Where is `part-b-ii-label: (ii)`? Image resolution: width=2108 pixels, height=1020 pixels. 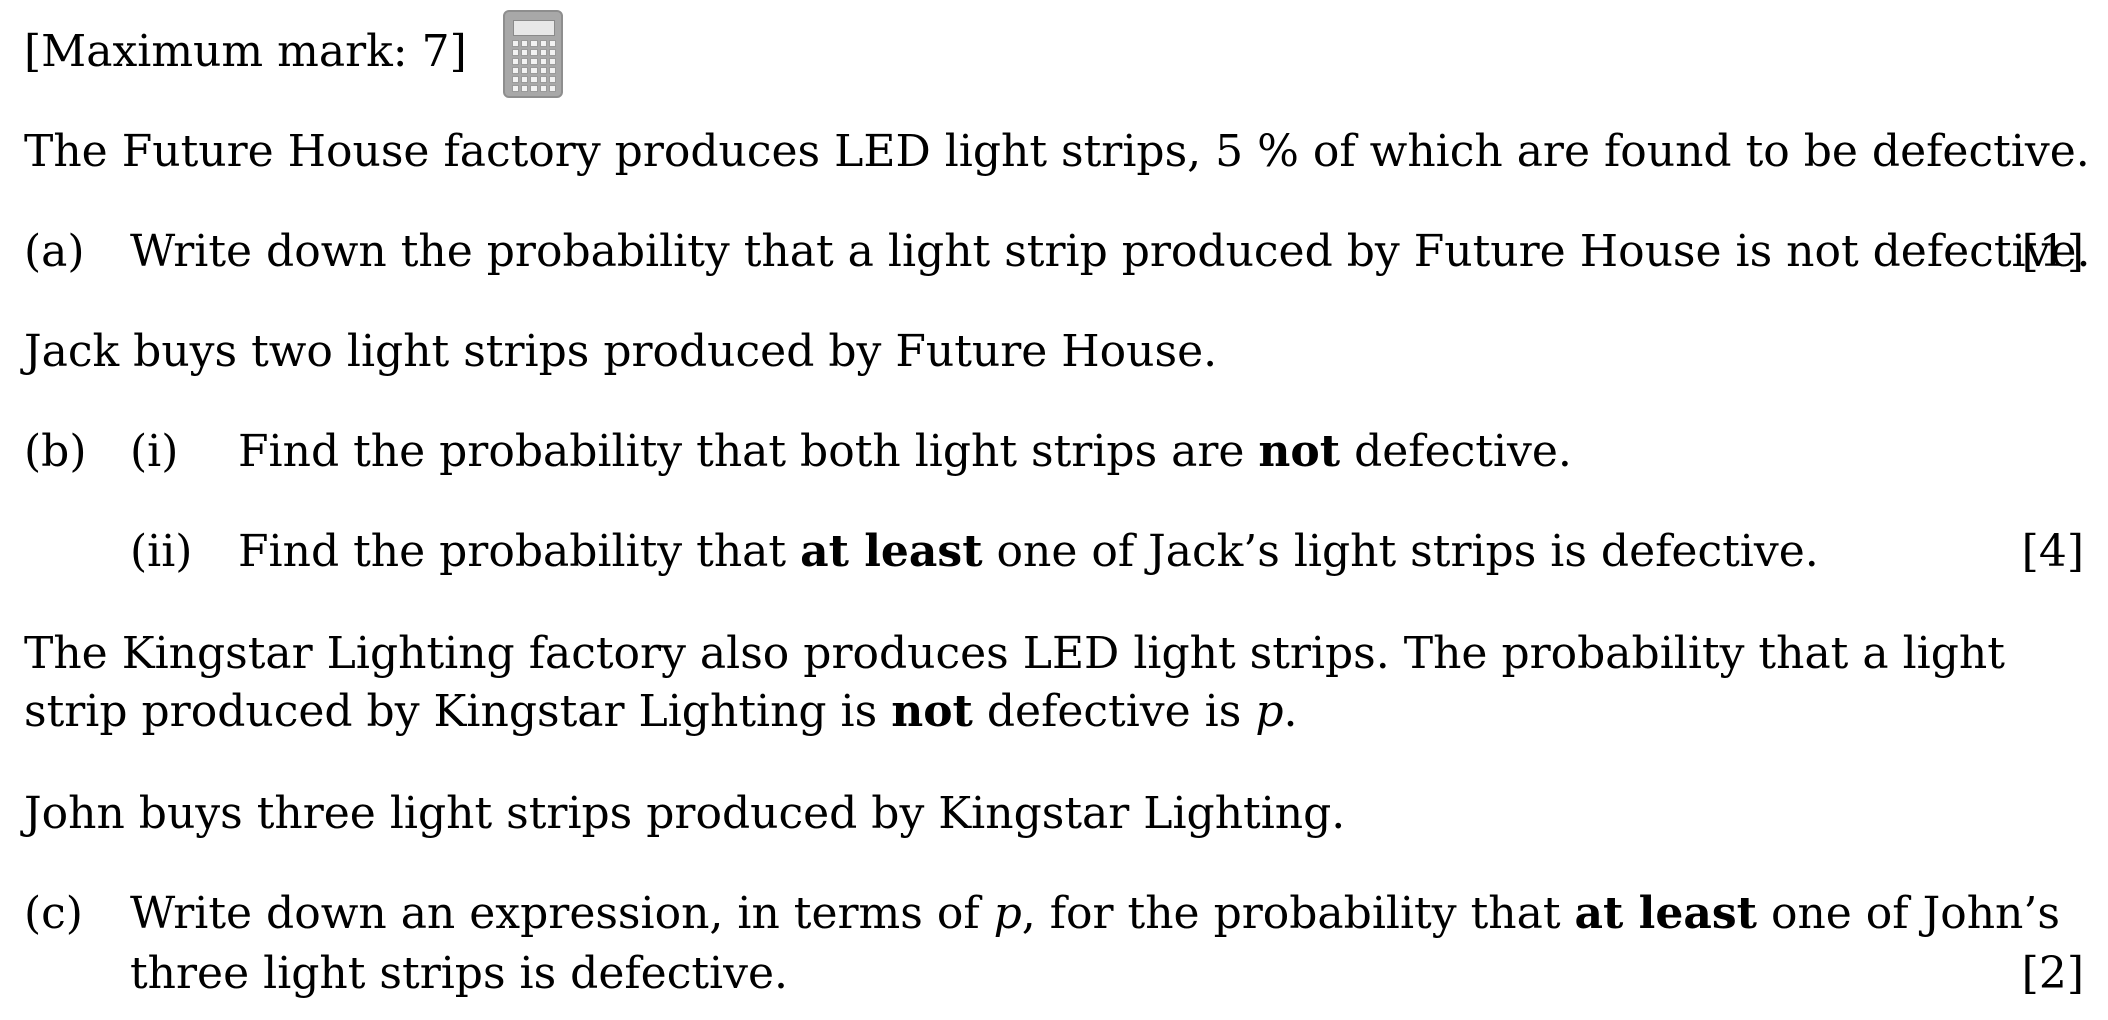 part-b-ii-label: (ii) is located at coordinates (161, 551).